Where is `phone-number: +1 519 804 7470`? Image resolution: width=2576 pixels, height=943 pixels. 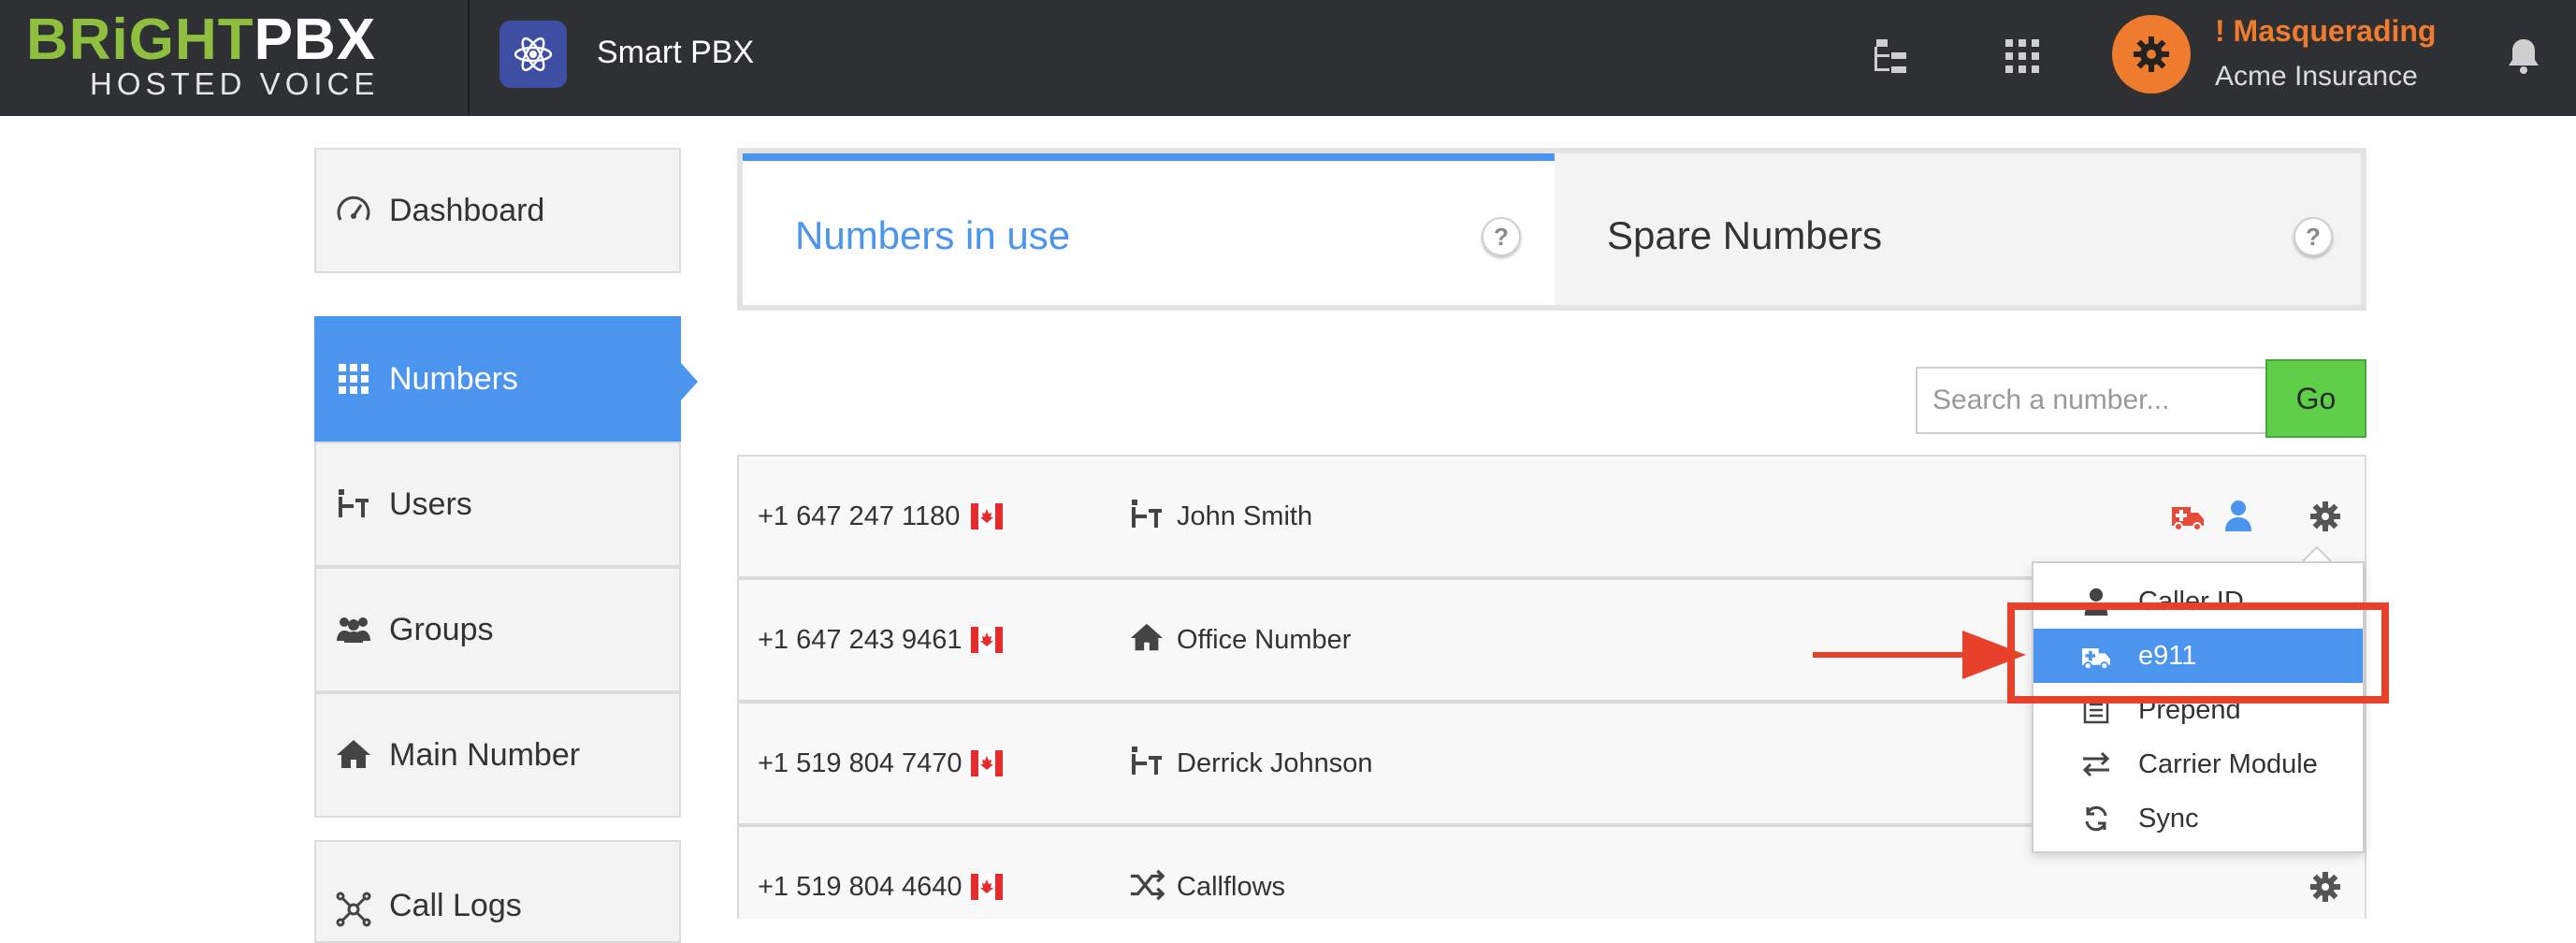
phone-number: +1 519 804 7470 is located at coordinates (860, 763).